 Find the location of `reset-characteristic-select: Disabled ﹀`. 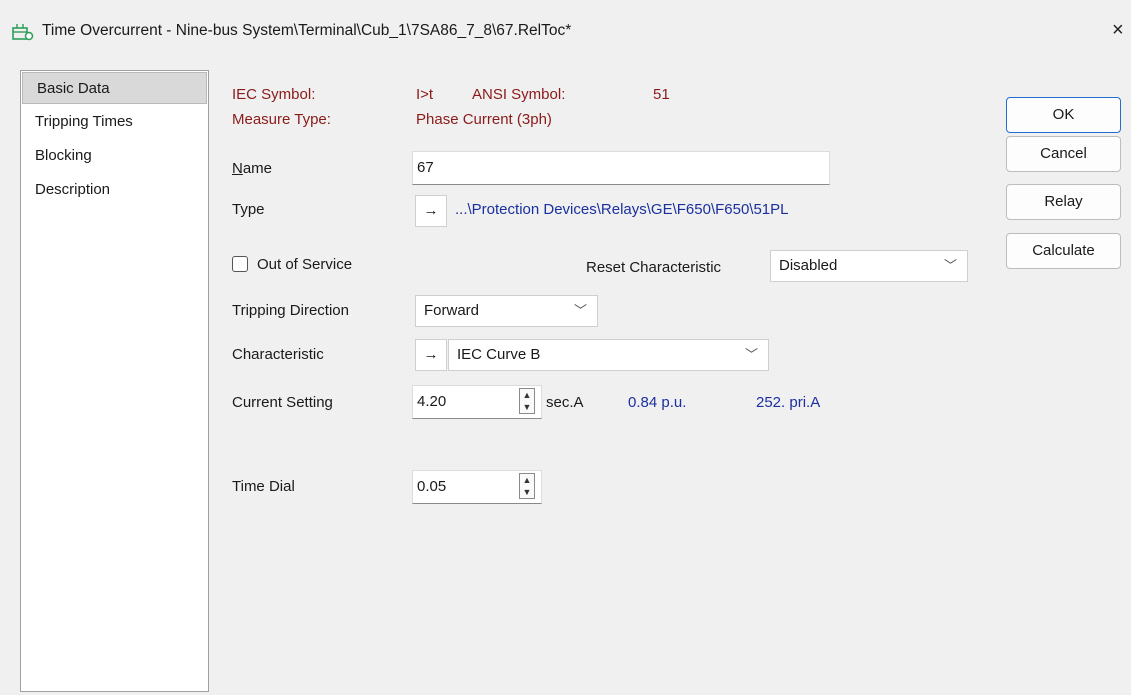

reset-characteristic-select: Disabled ﹀ is located at coordinates (869, 266).